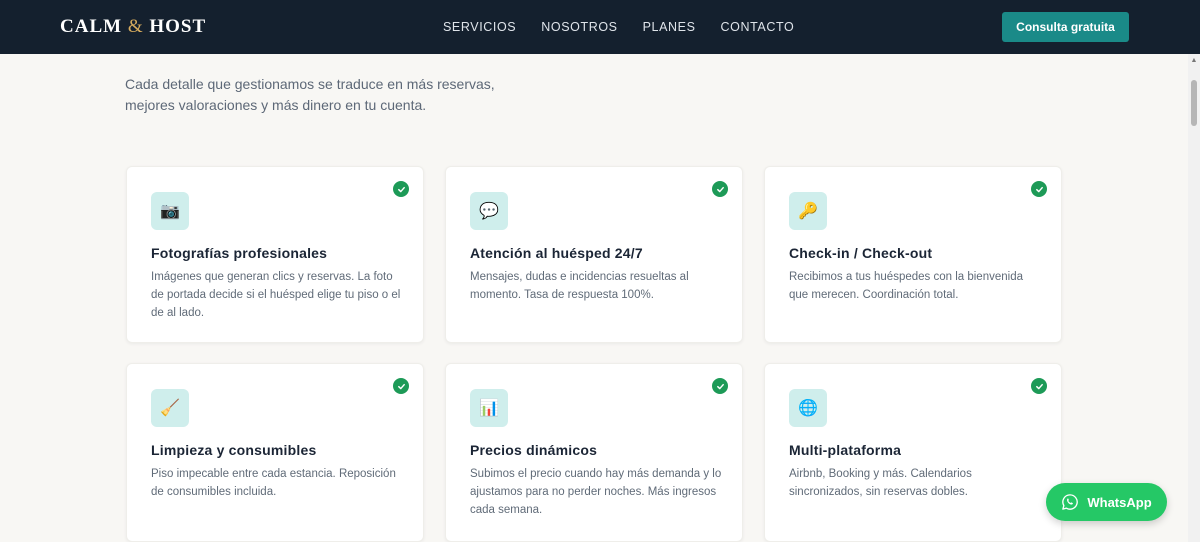 The image size is (1200, 542). Describe the element at coordinates (1194, 103) in the screenshot. I see `scrollbar-thumb` at that location.